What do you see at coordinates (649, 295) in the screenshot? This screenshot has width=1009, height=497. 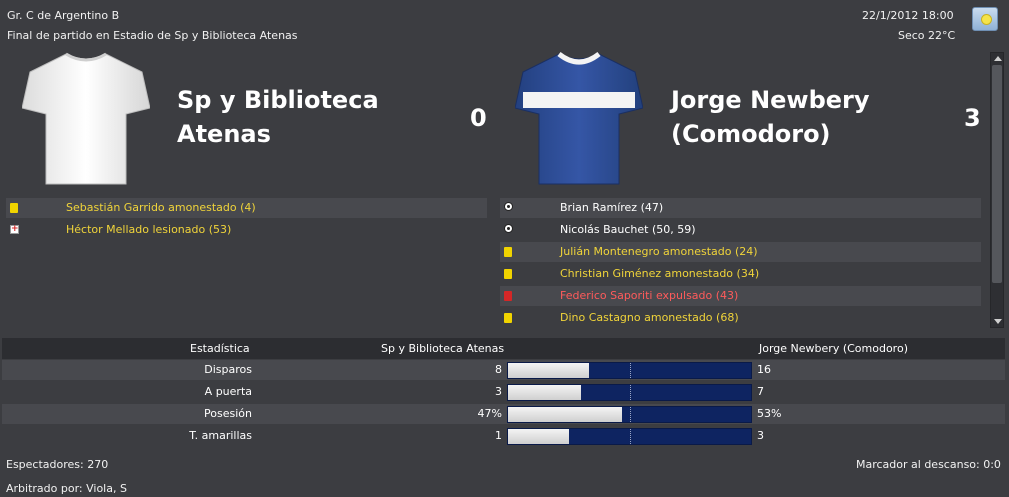 I see `event-text: Federico Saporiti expulsado (43)` at bounding box center [649, 295].